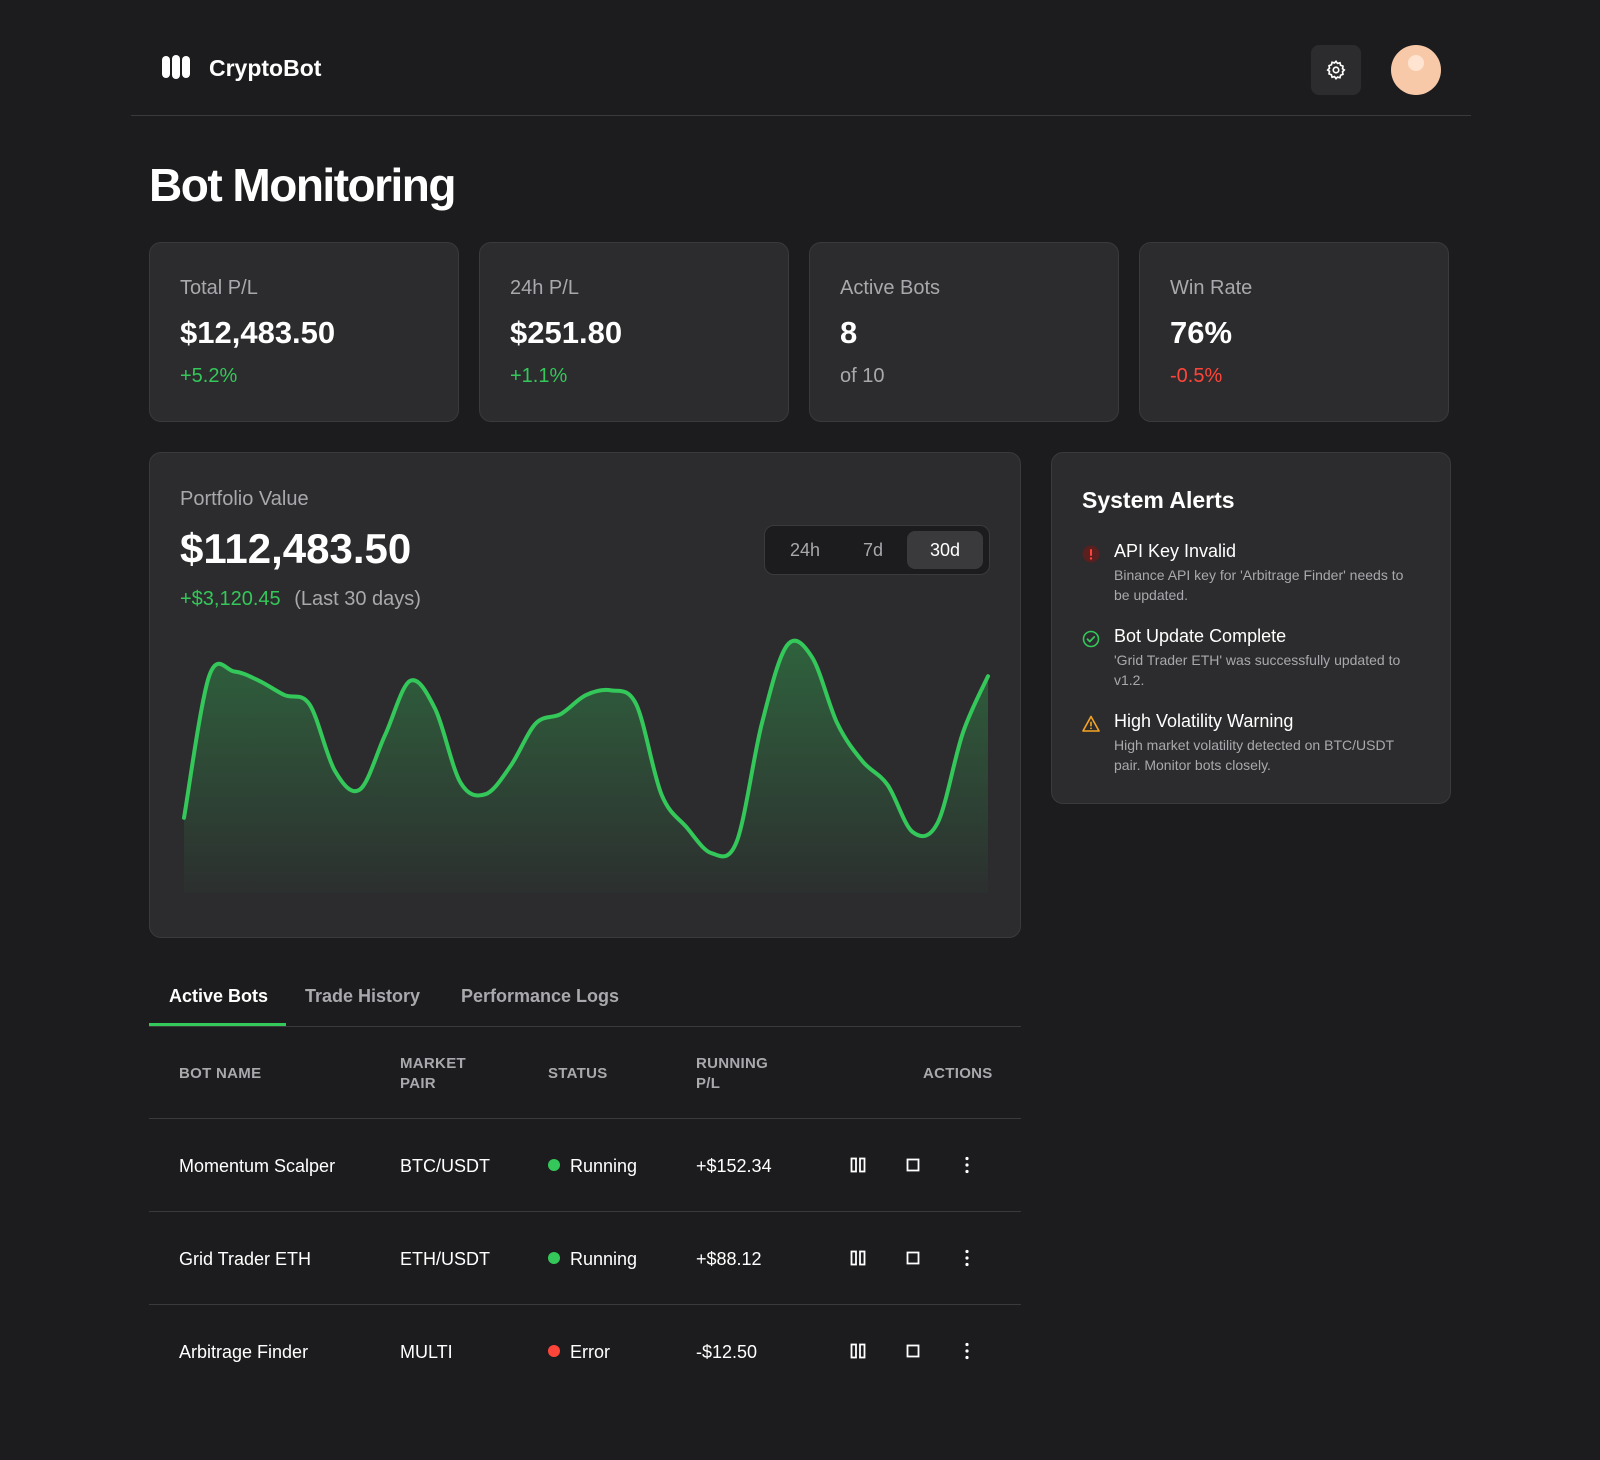  I want to click on column-header-running-pl: RUNNING P/L, so click(732, 1074).